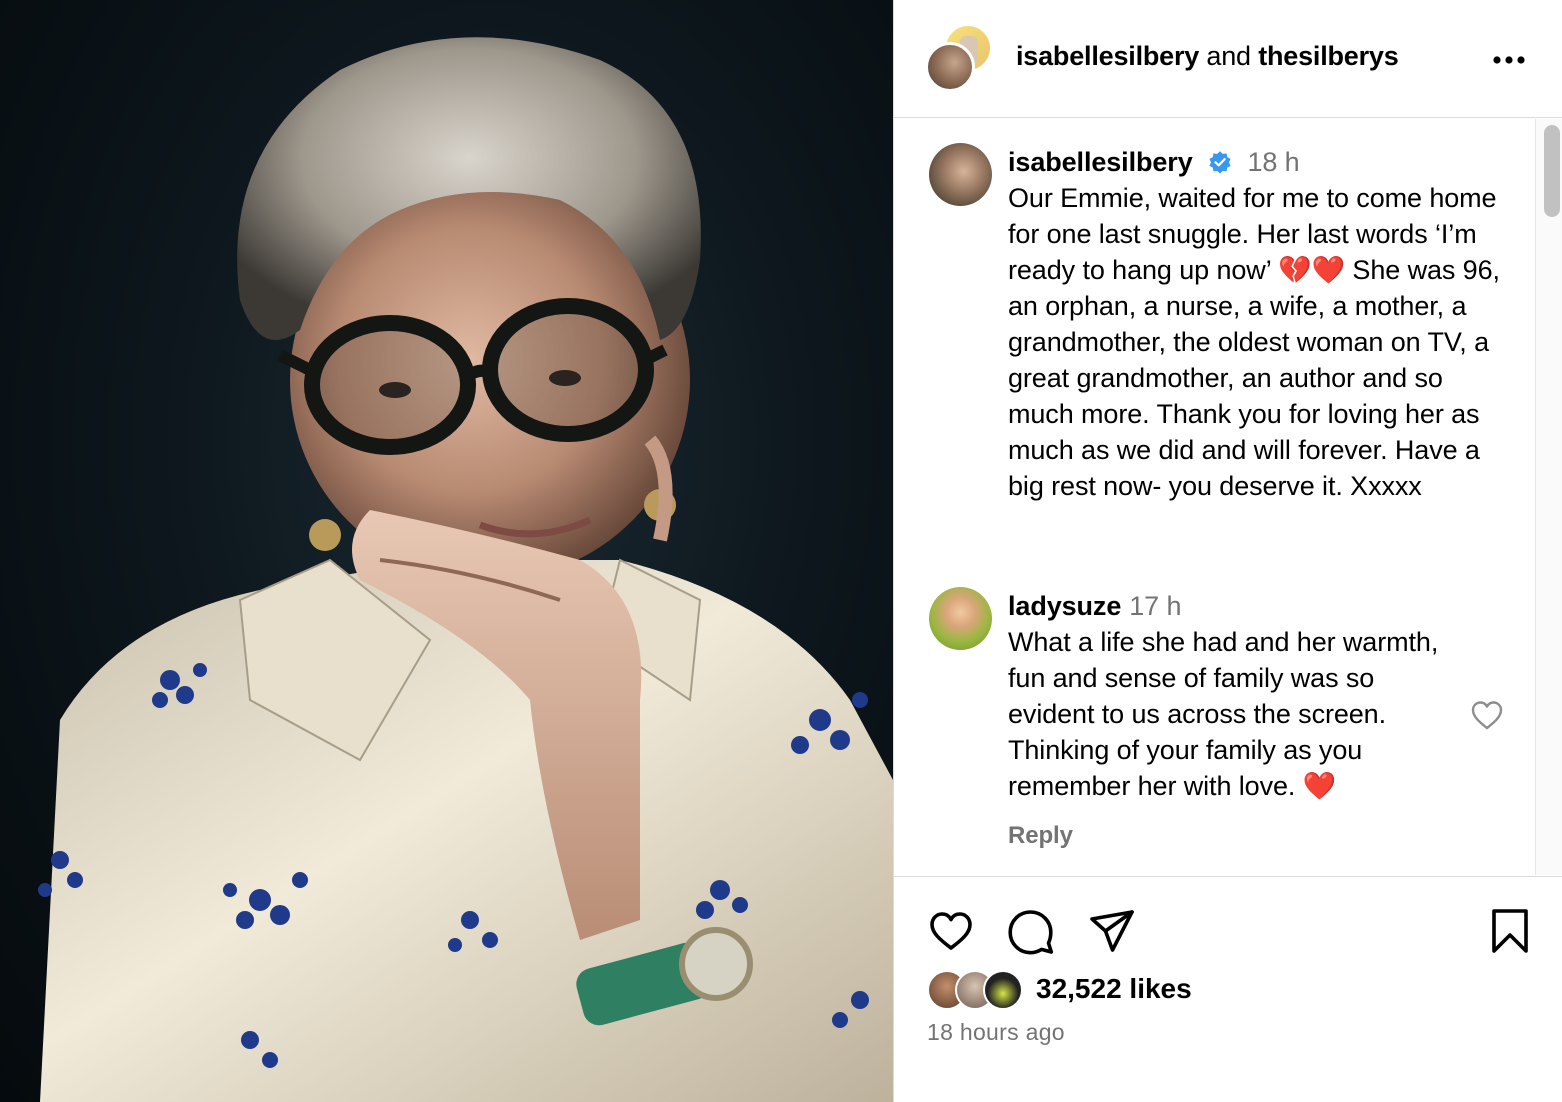 The height and width of the screenshot is (1102, 1562). Describe the element at coordinates (1064, 606) in the screenshot. I see `comment-username: ladysuze` at that location.